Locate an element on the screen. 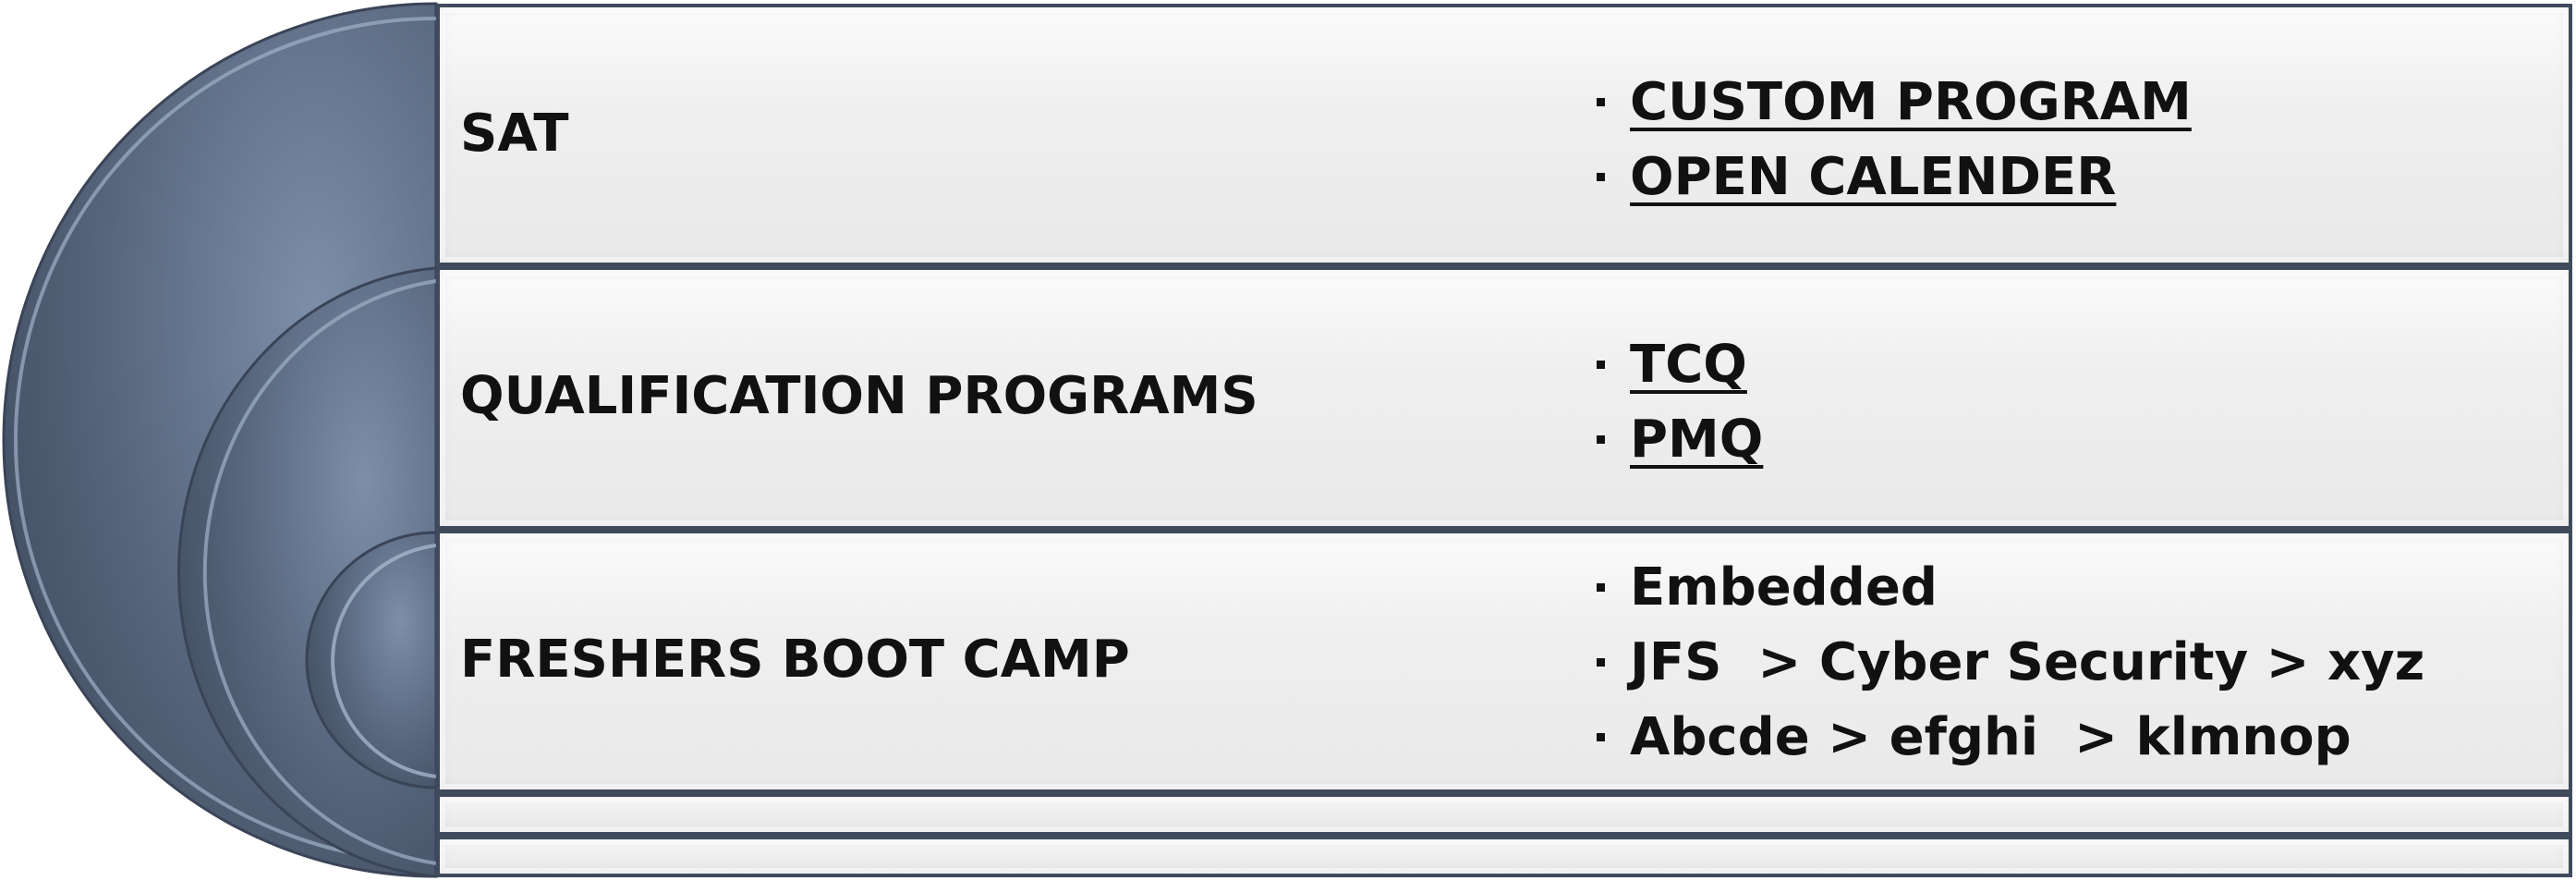  link-tcq: TCQ is located at coordinates (1688, 365).